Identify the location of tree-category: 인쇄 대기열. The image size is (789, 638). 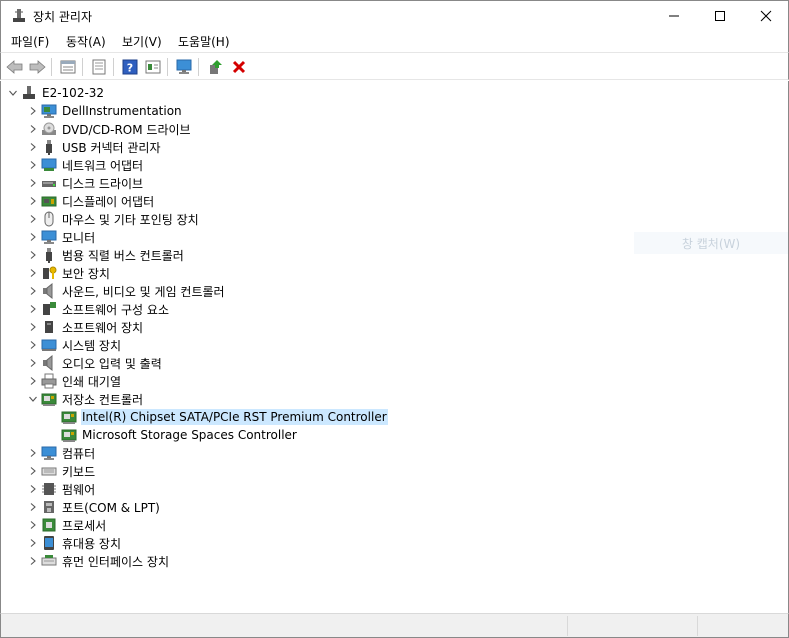
(73, 381).